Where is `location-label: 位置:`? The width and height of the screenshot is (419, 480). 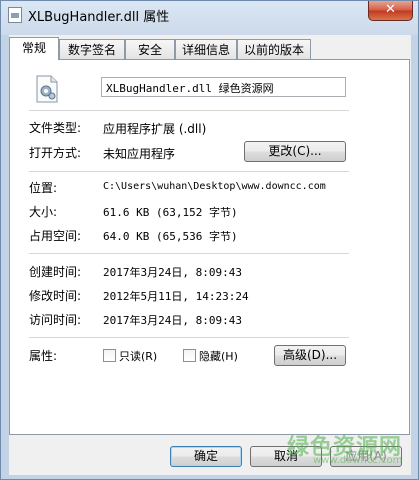
location-label: 位置: is located at coordinates (43, 188).